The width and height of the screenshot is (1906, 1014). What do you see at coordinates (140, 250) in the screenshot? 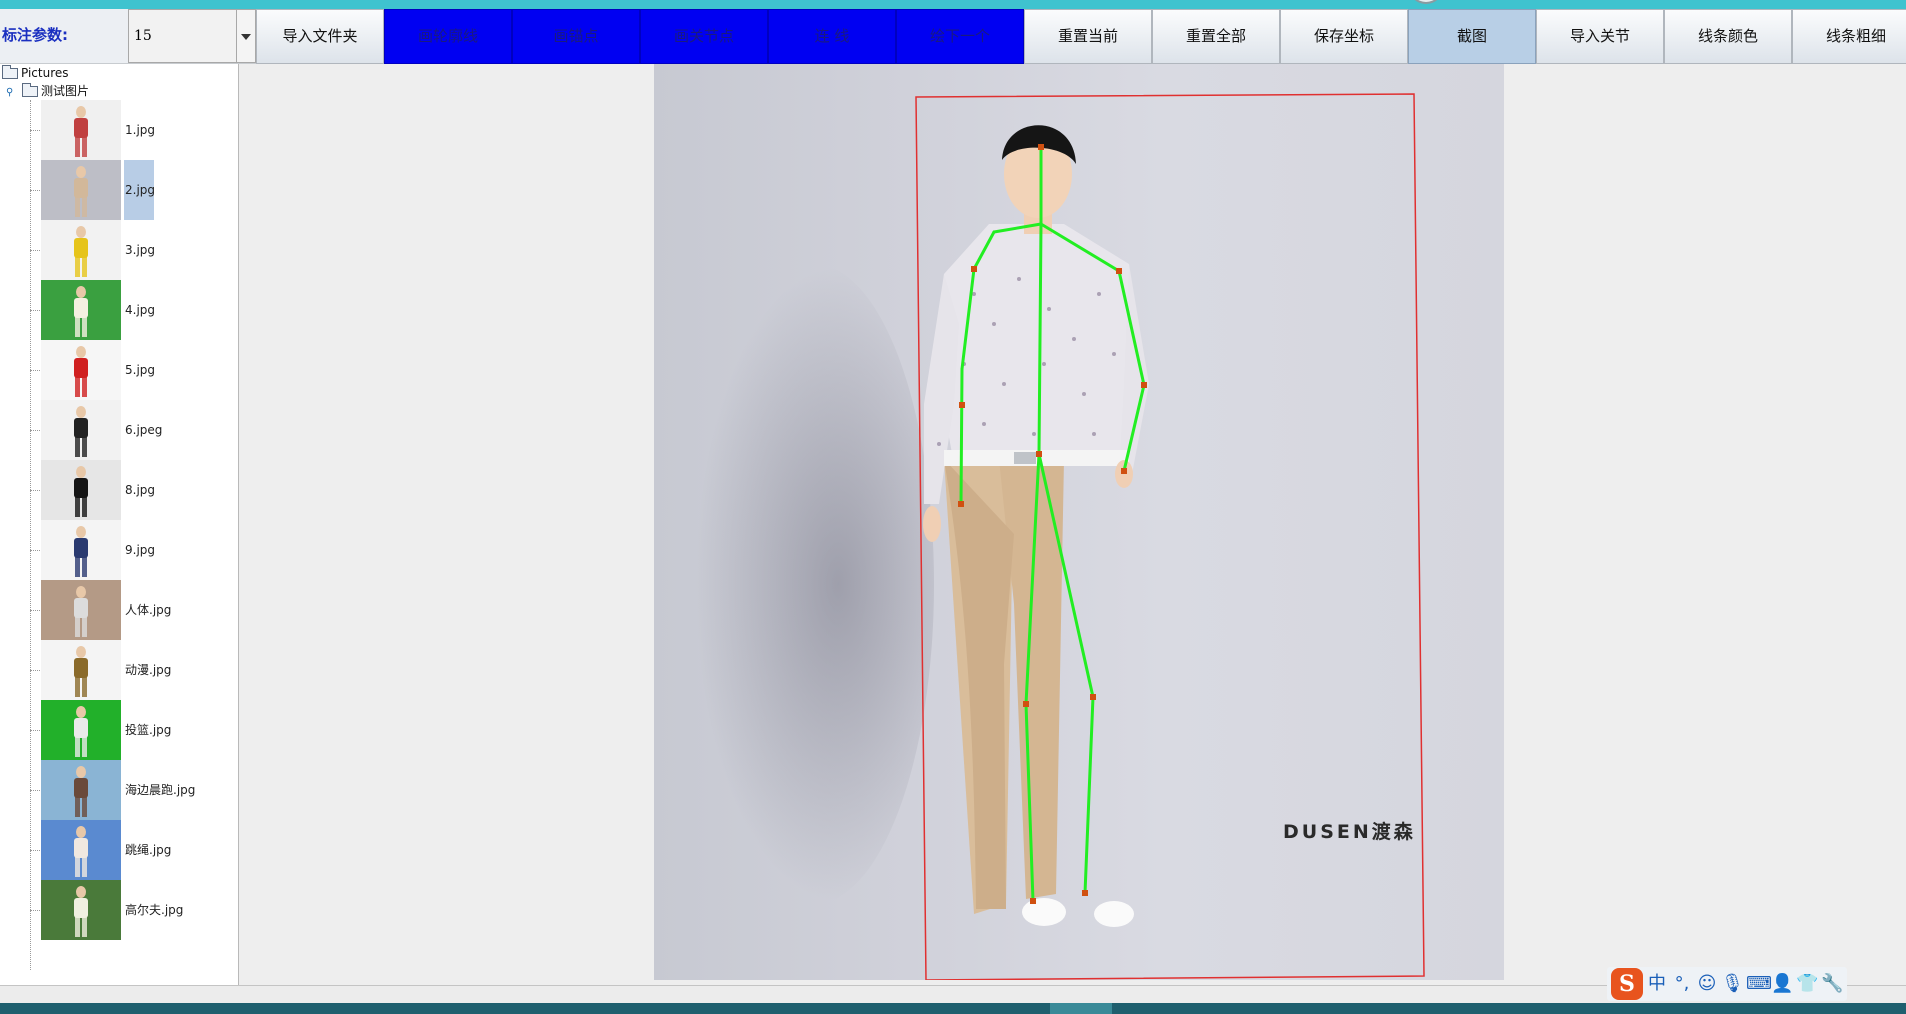
I see `file-name: 3.jpg` at bounding box center [140, 250].